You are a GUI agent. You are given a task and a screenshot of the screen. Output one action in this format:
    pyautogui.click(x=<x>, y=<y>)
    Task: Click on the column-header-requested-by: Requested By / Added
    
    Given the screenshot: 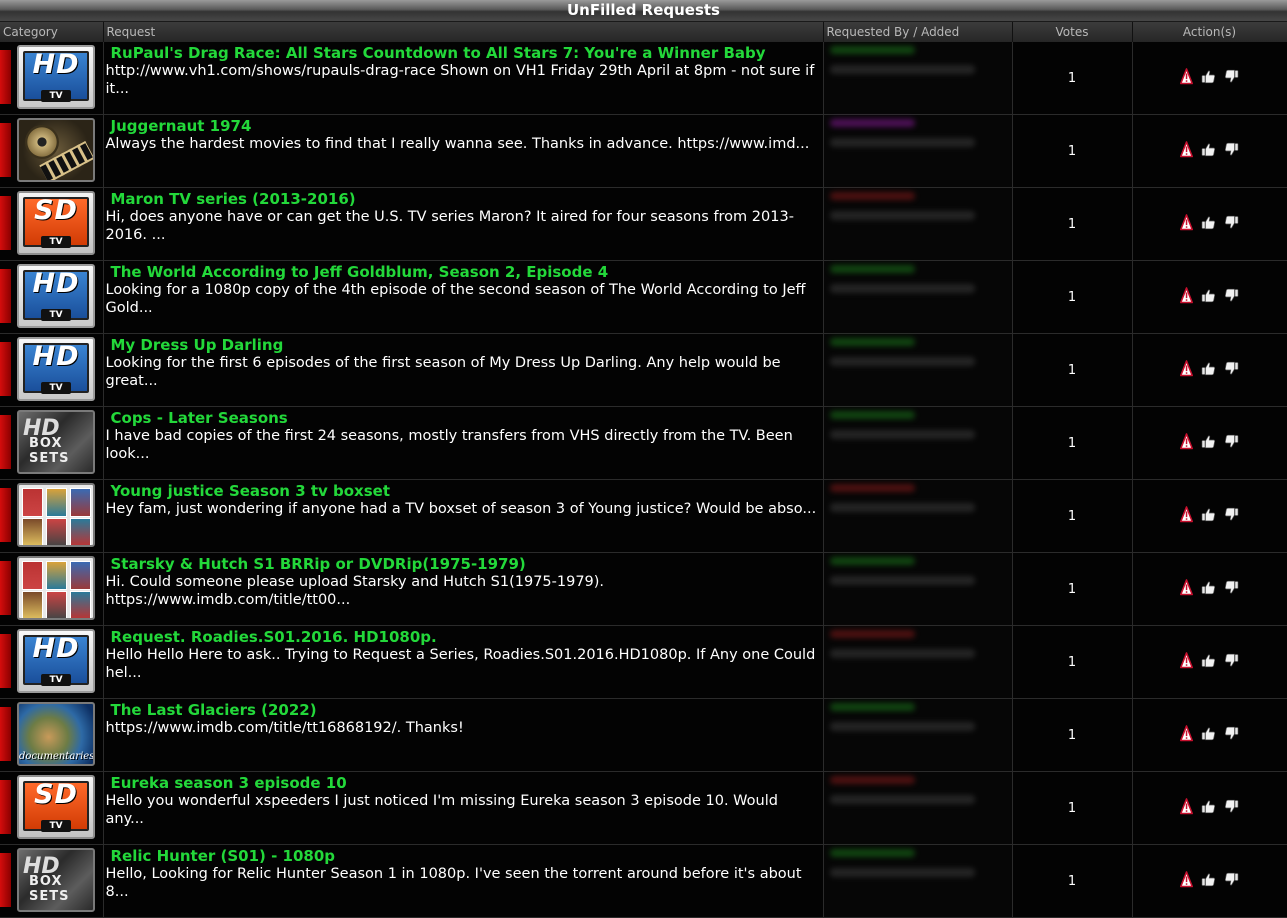 What is the action you would take?
    pyautogui.click(x=918, y=32)
    